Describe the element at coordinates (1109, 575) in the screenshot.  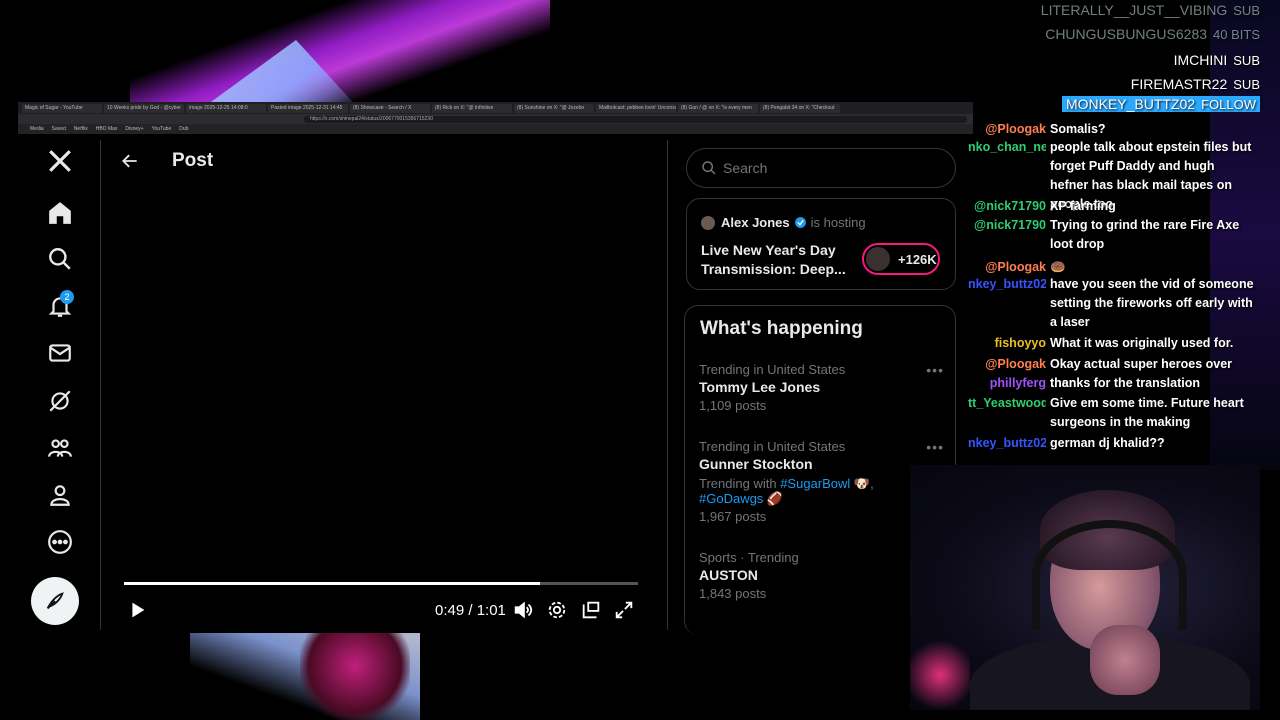
I see `headphones` at that location.